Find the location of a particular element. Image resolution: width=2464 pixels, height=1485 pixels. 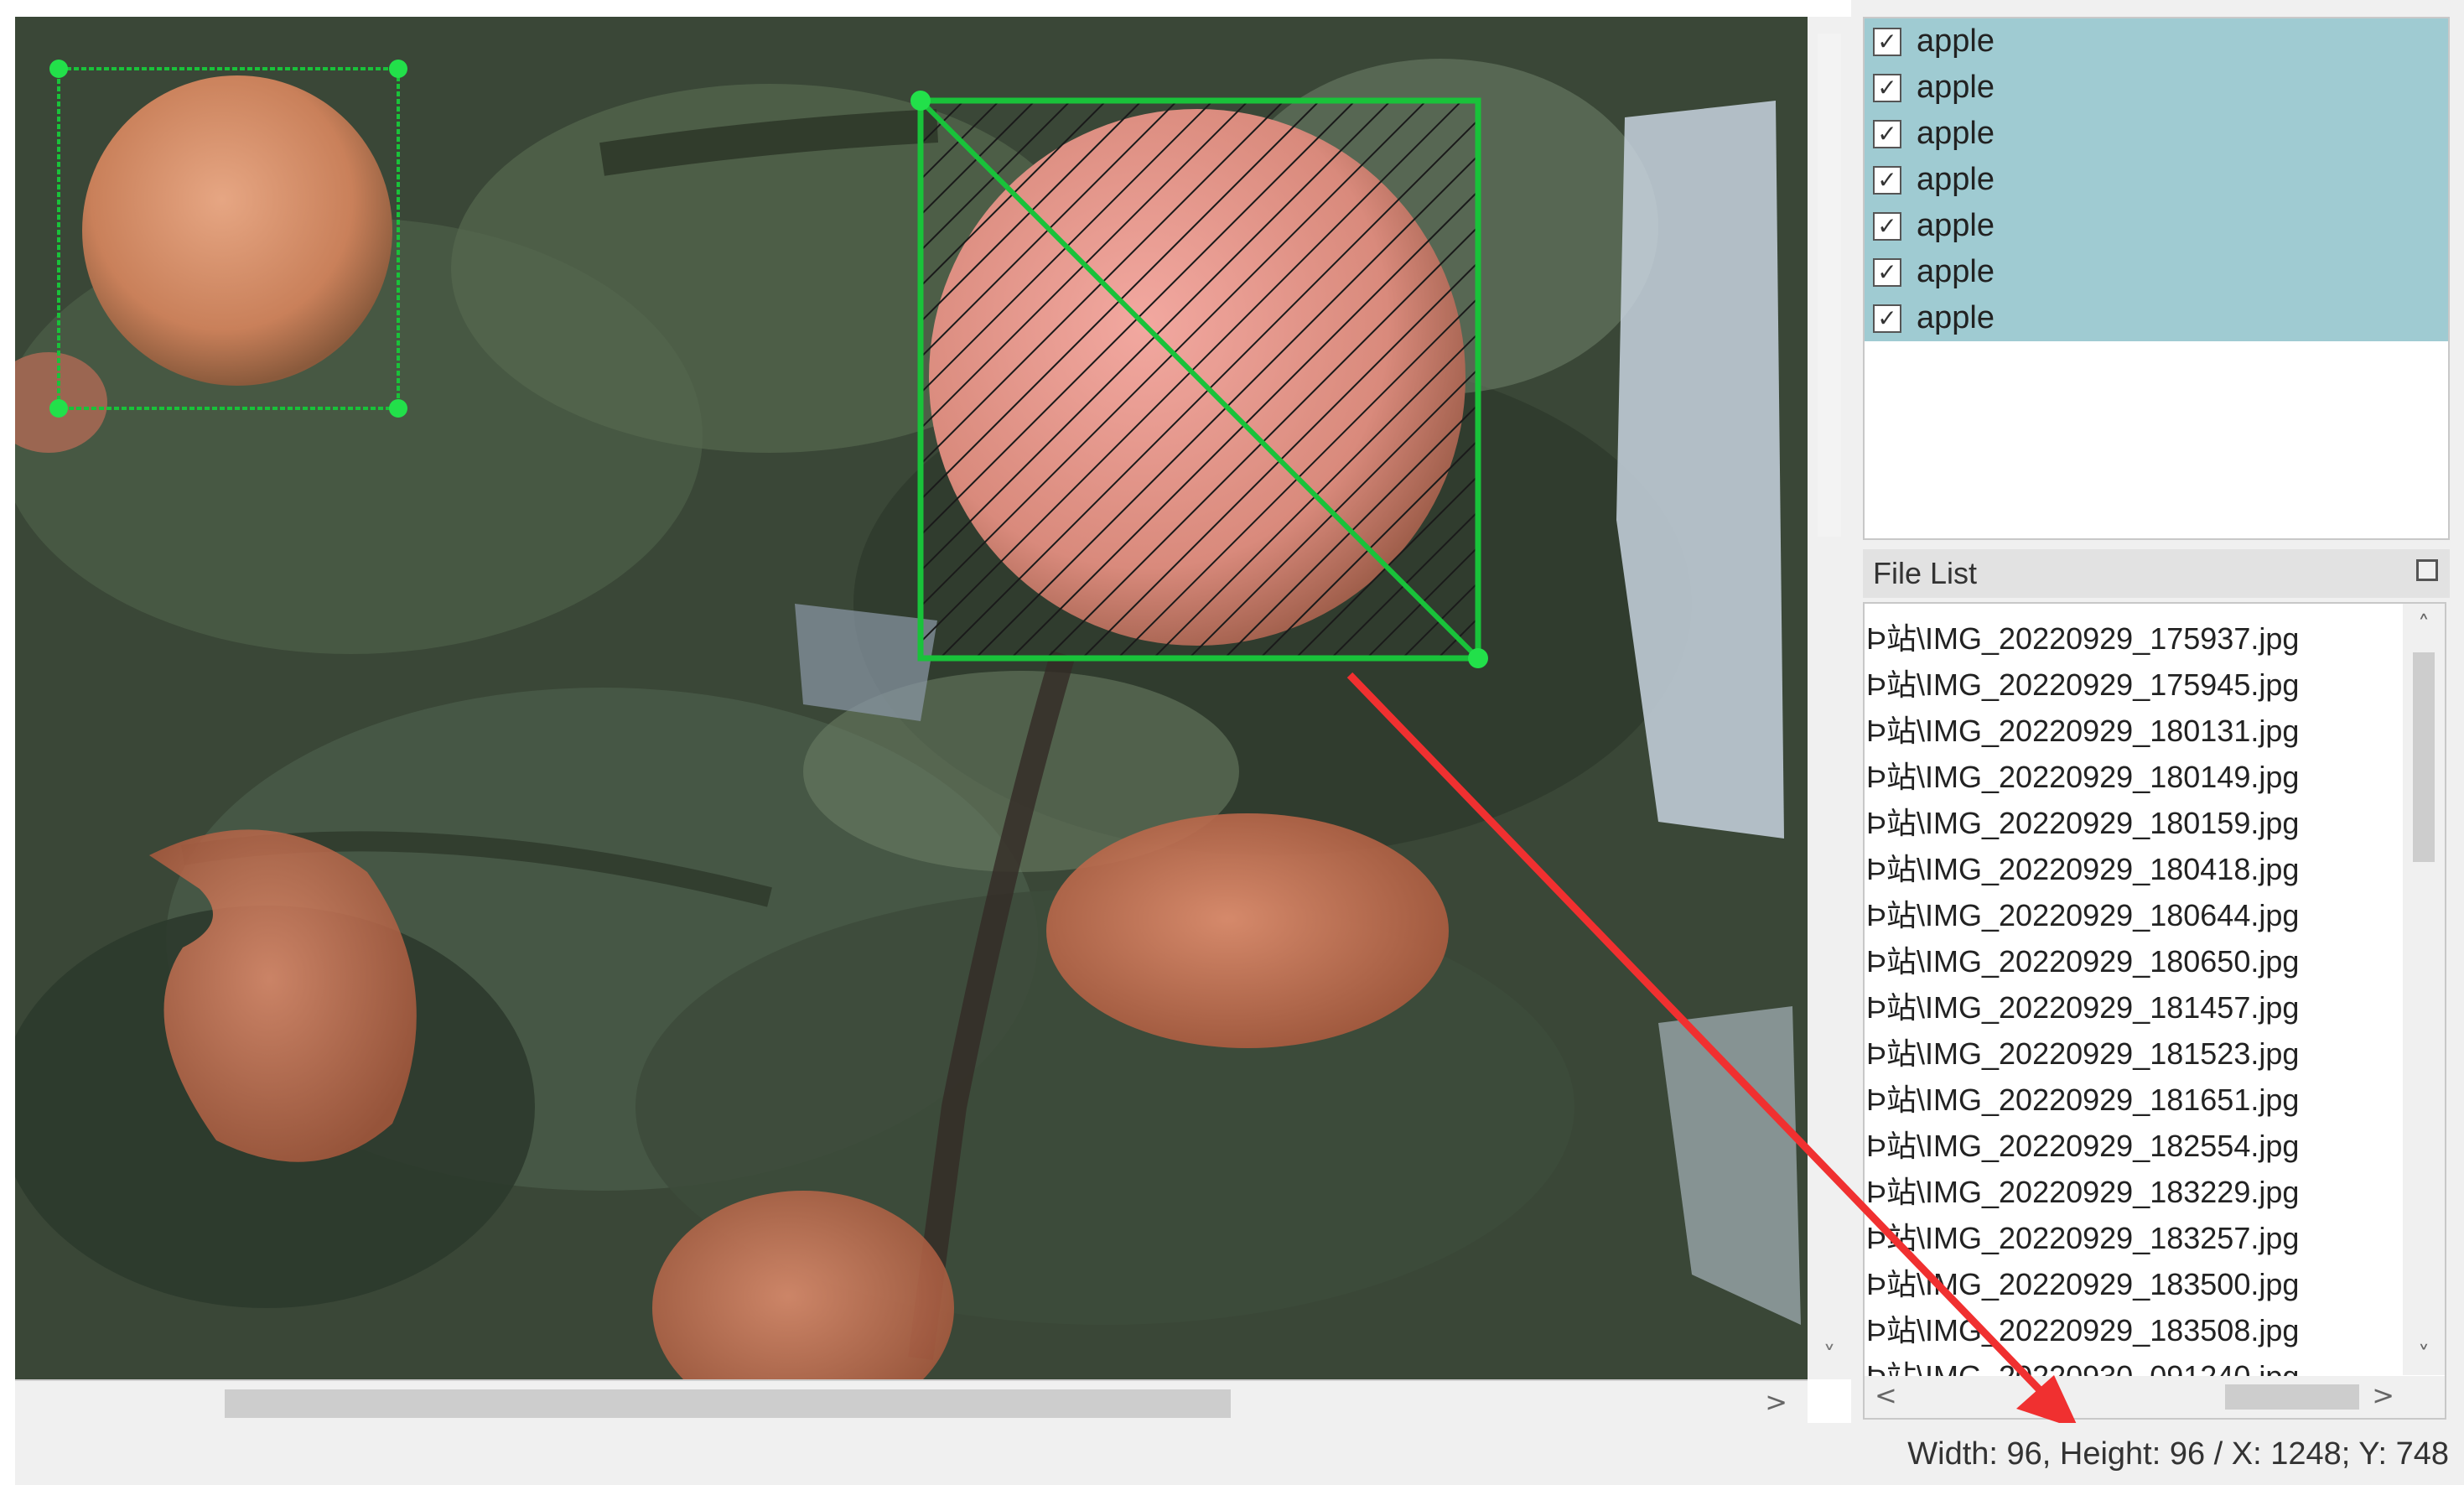

file-list-title: File List is located at coordinates (1925, 573).